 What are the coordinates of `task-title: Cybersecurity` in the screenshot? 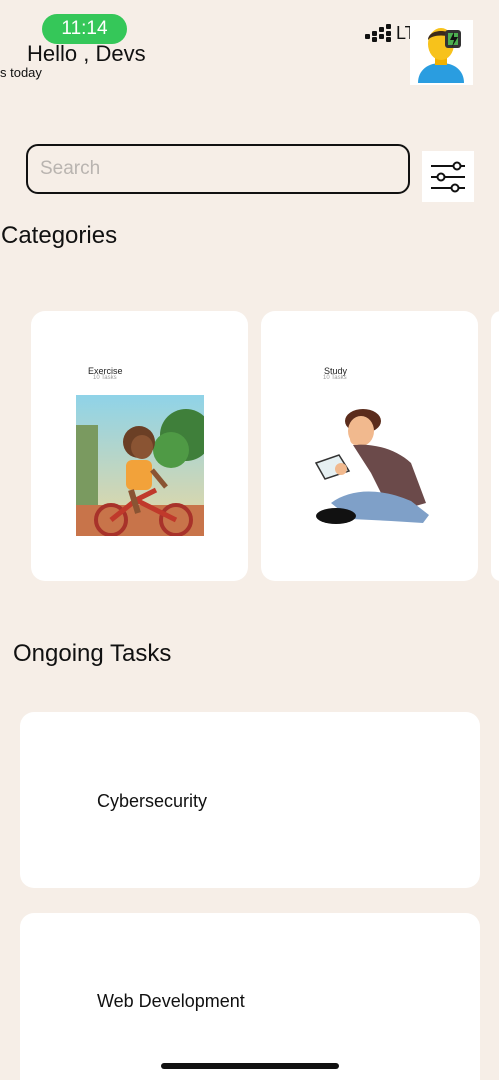 It's located at (152, 801).